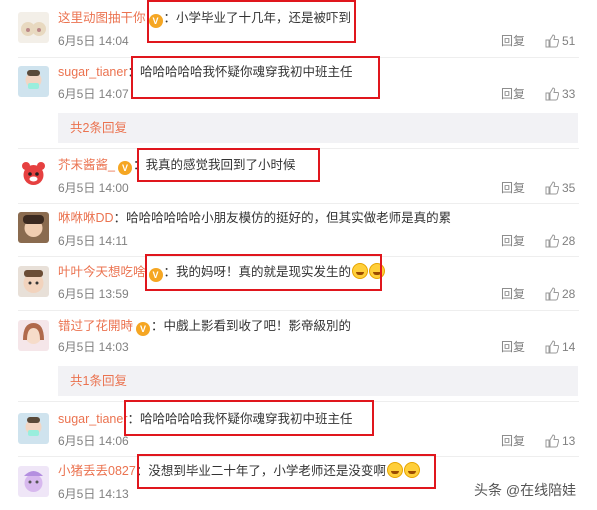  Describe the element at coordinates (102, 272) in the screenshot. I see `comment-username: 叶叶今天想吃啥` at that location.